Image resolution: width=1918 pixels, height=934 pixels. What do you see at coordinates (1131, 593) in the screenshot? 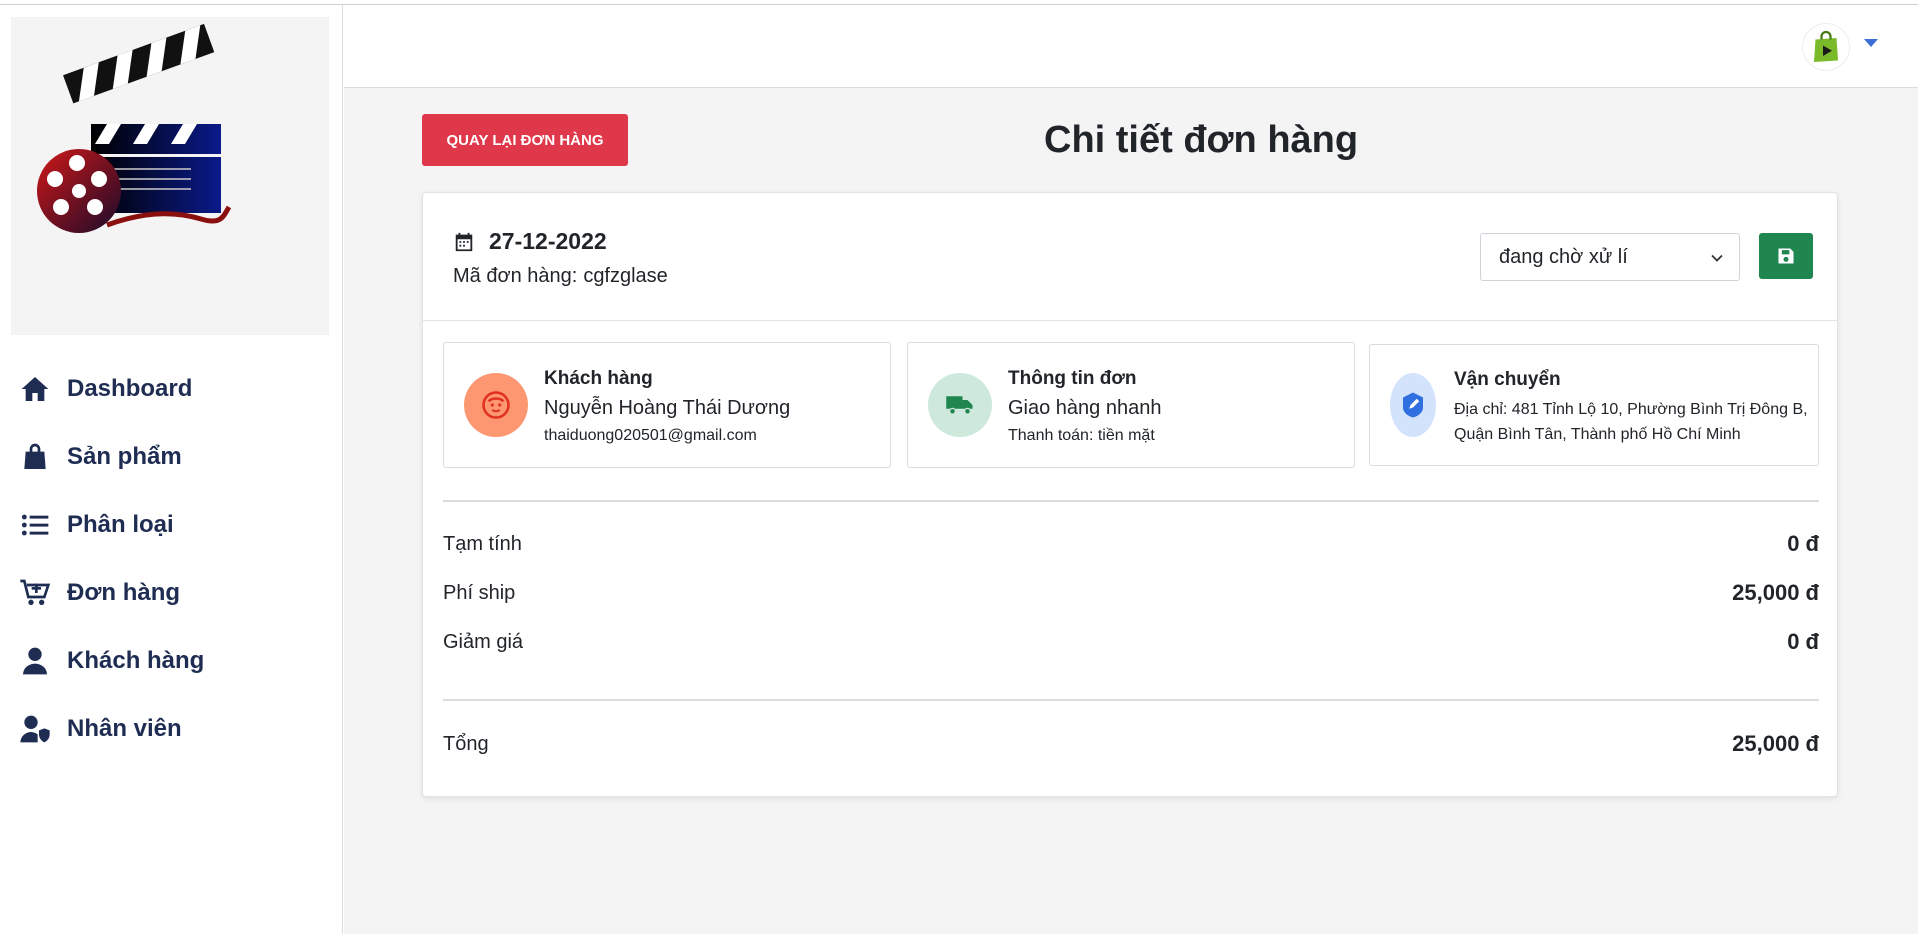
I see `shipping-fee-row: Phí ship 25,000 đ` at bounding box center [1131, 593].